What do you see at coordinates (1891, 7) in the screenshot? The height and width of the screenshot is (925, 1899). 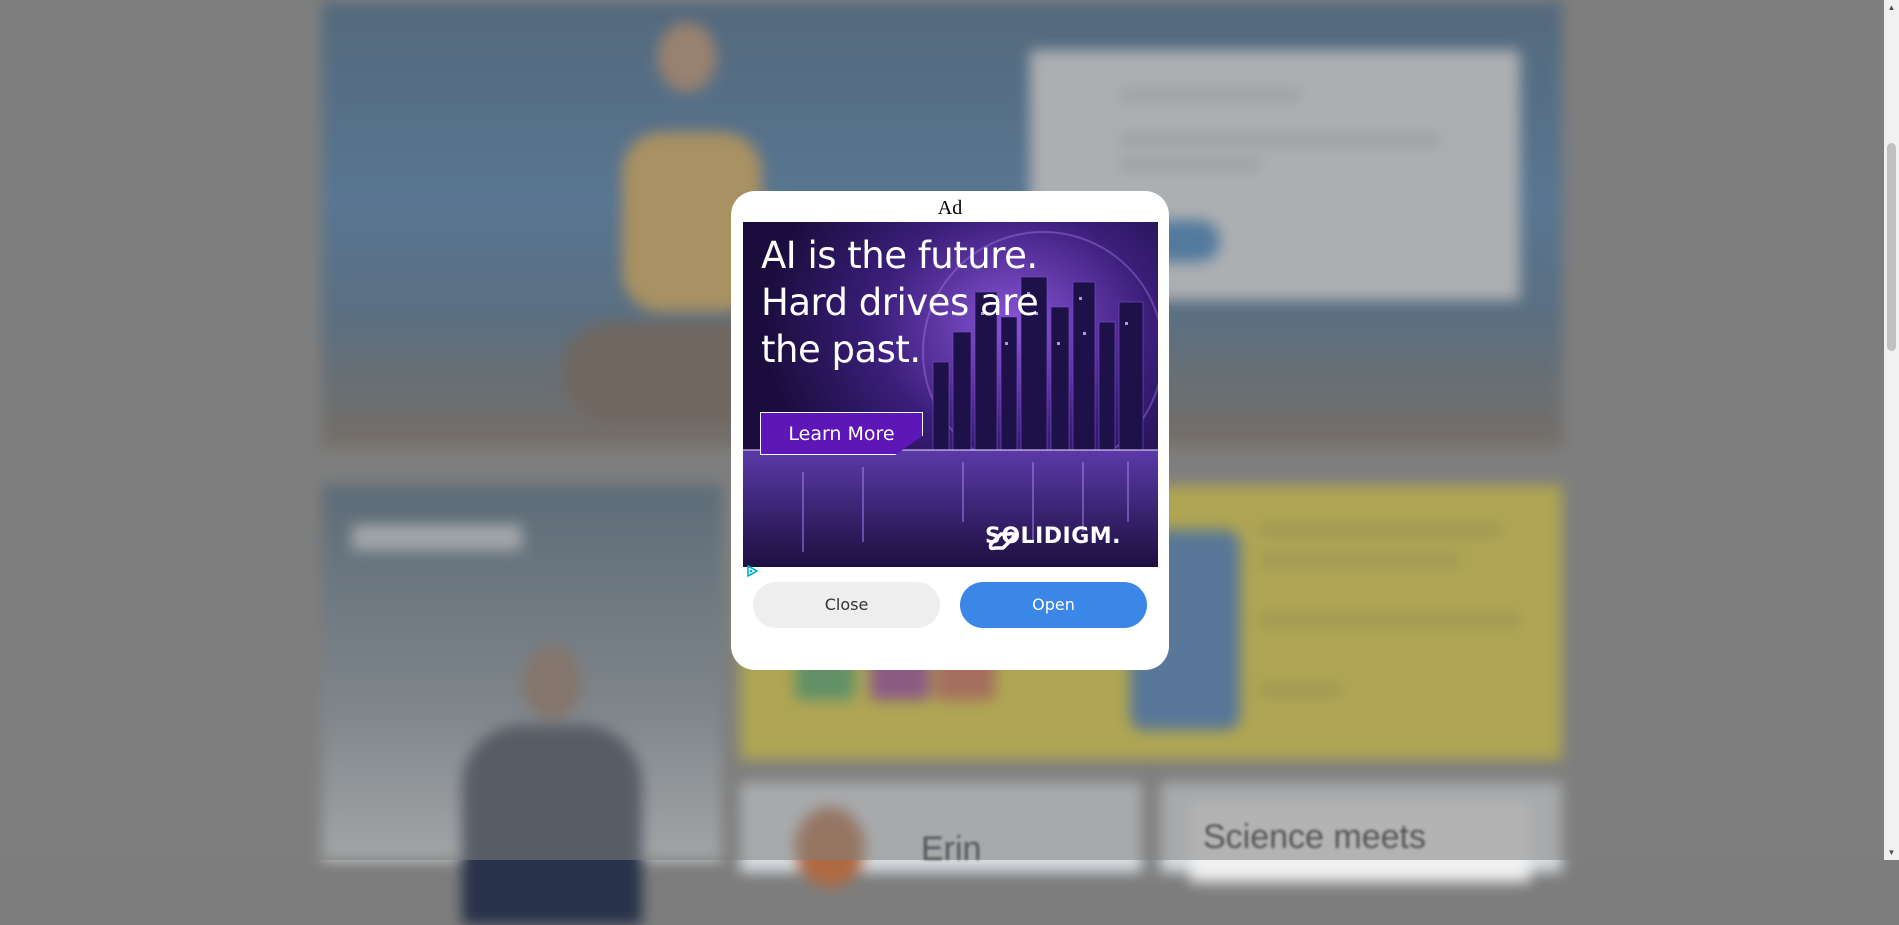 I see `scroll-up-arrow-icon: ▲` at bounding box center [1891, 7].